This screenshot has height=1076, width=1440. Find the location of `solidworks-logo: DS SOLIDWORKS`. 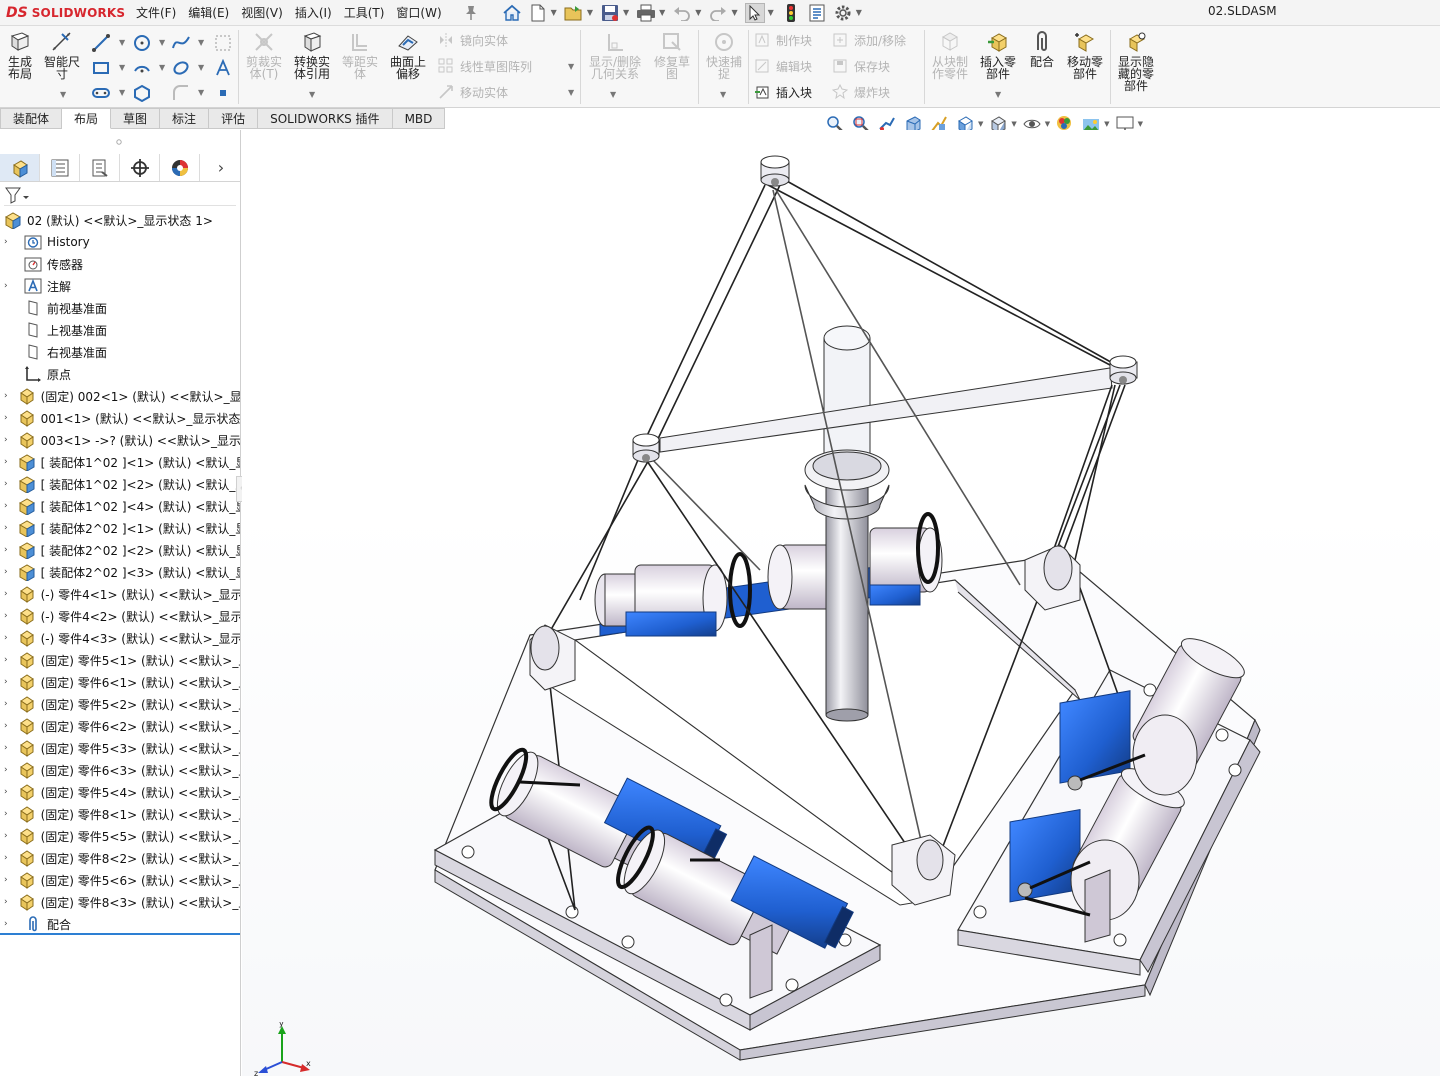

solidworks-logo: DS SOLIDWORKS is located at coordinates (65, 13).